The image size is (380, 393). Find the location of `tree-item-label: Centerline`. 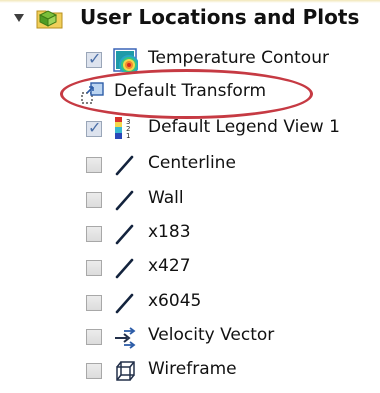

tree-item-label: Centerline is located at coordinates (192, 163).